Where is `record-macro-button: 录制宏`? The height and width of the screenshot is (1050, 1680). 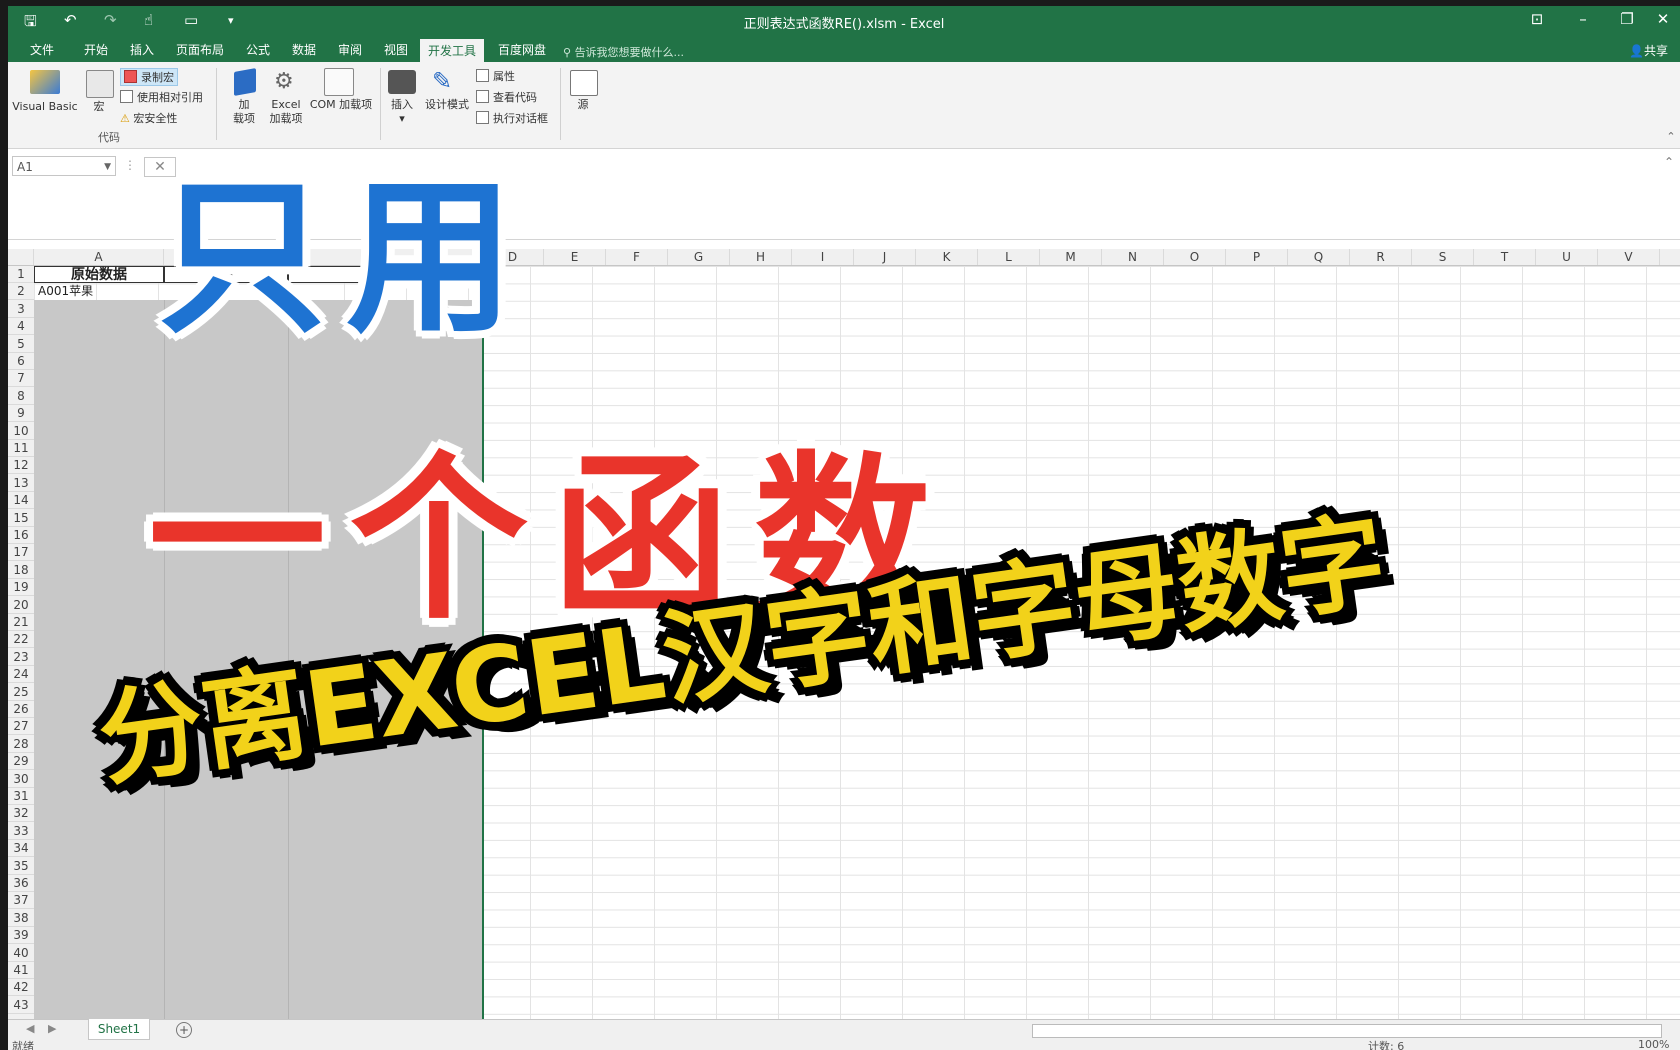
record-macro-button: 录制宏 is located at coordinates (149, 77).